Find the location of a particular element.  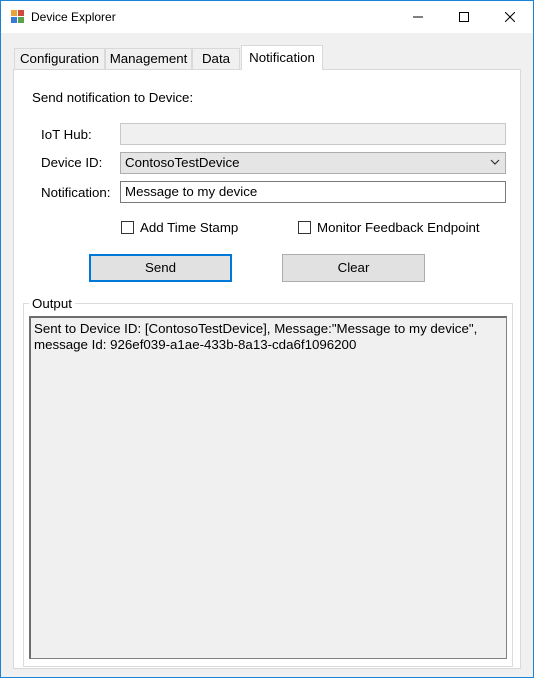

app-icon is located at coordinates (18, 17).